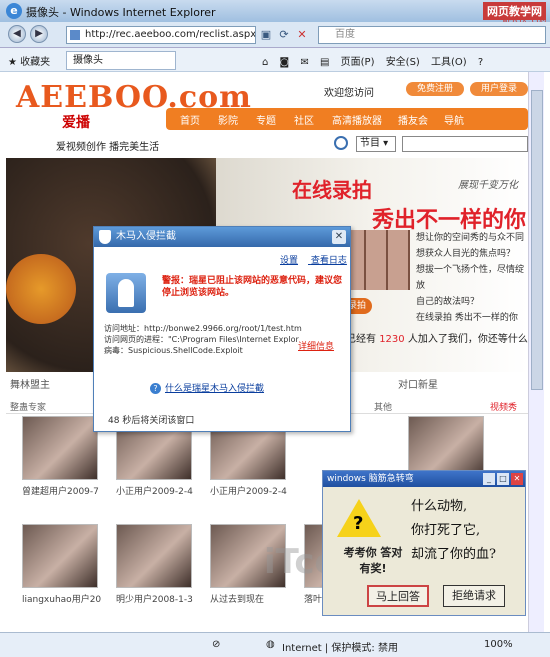 This screenshot has height=657, width=550. I want to click on nav-community: 社区, so click(304, 119).